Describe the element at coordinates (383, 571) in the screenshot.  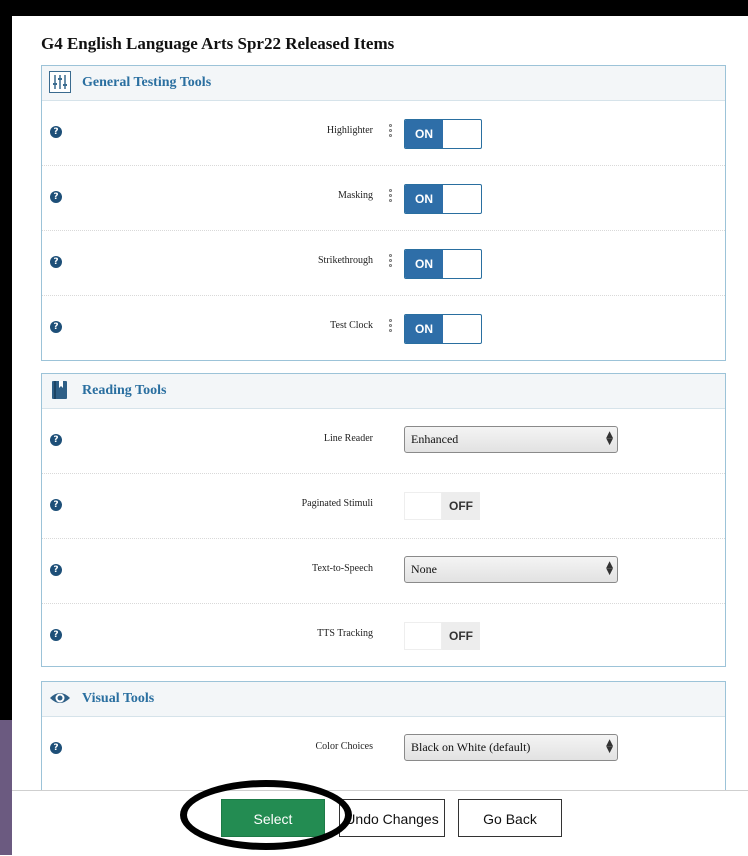
I see `setting-row-text-to-speech: ? Text-to-Speech None ▲ ▼` at that location.